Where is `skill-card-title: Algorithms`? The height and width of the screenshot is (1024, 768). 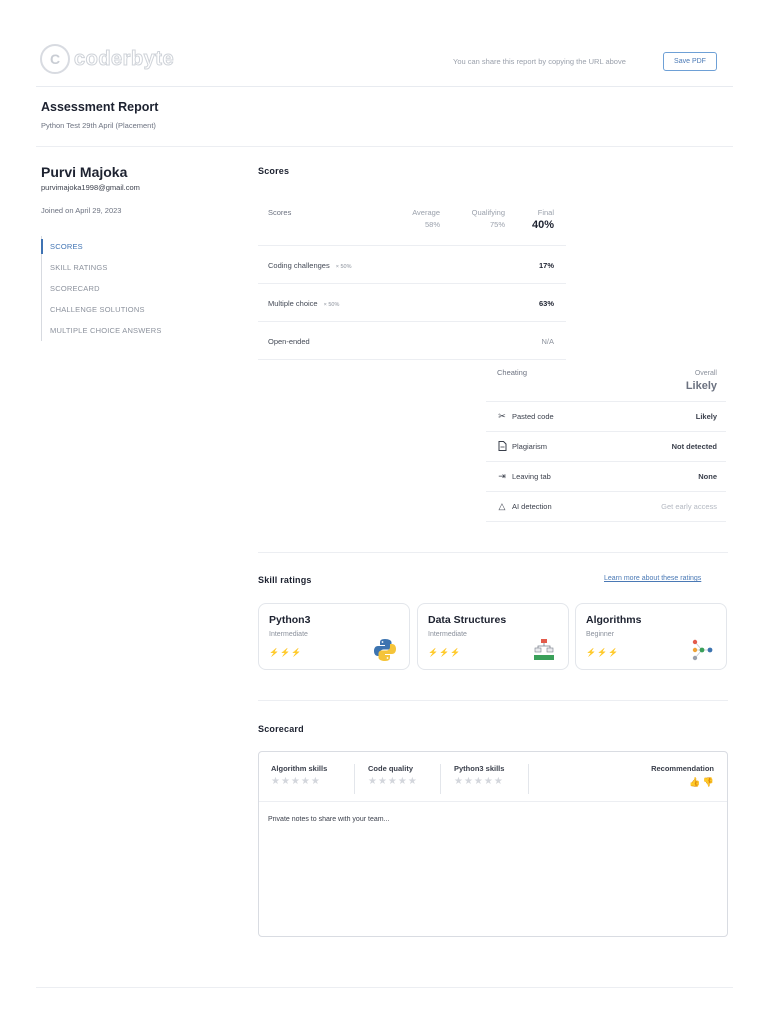 skill-card-title: Algorithms is located at coordinates (614, 620).